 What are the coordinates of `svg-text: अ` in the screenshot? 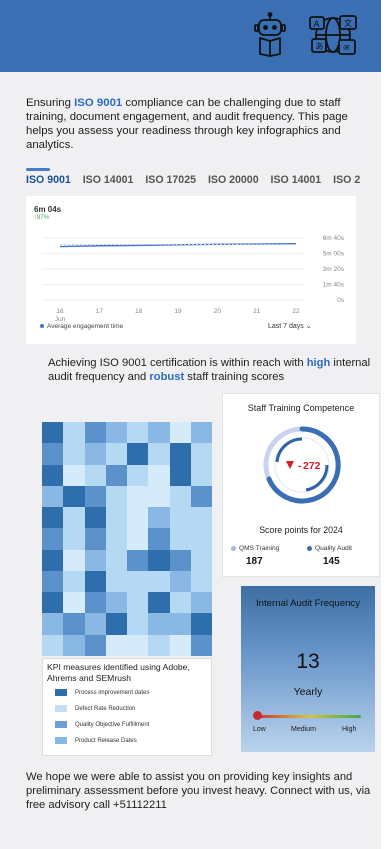 It's located at (346, 47).